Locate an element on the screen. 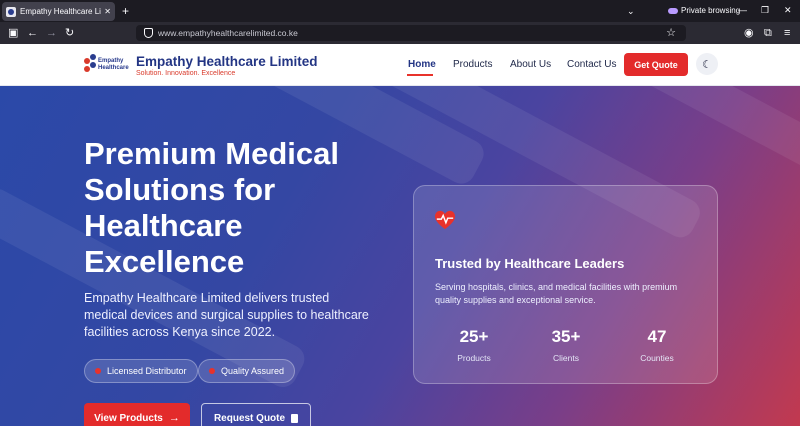 The image size is (800, 426). menu-icon: ≡ is located at coordinates (787, 33).